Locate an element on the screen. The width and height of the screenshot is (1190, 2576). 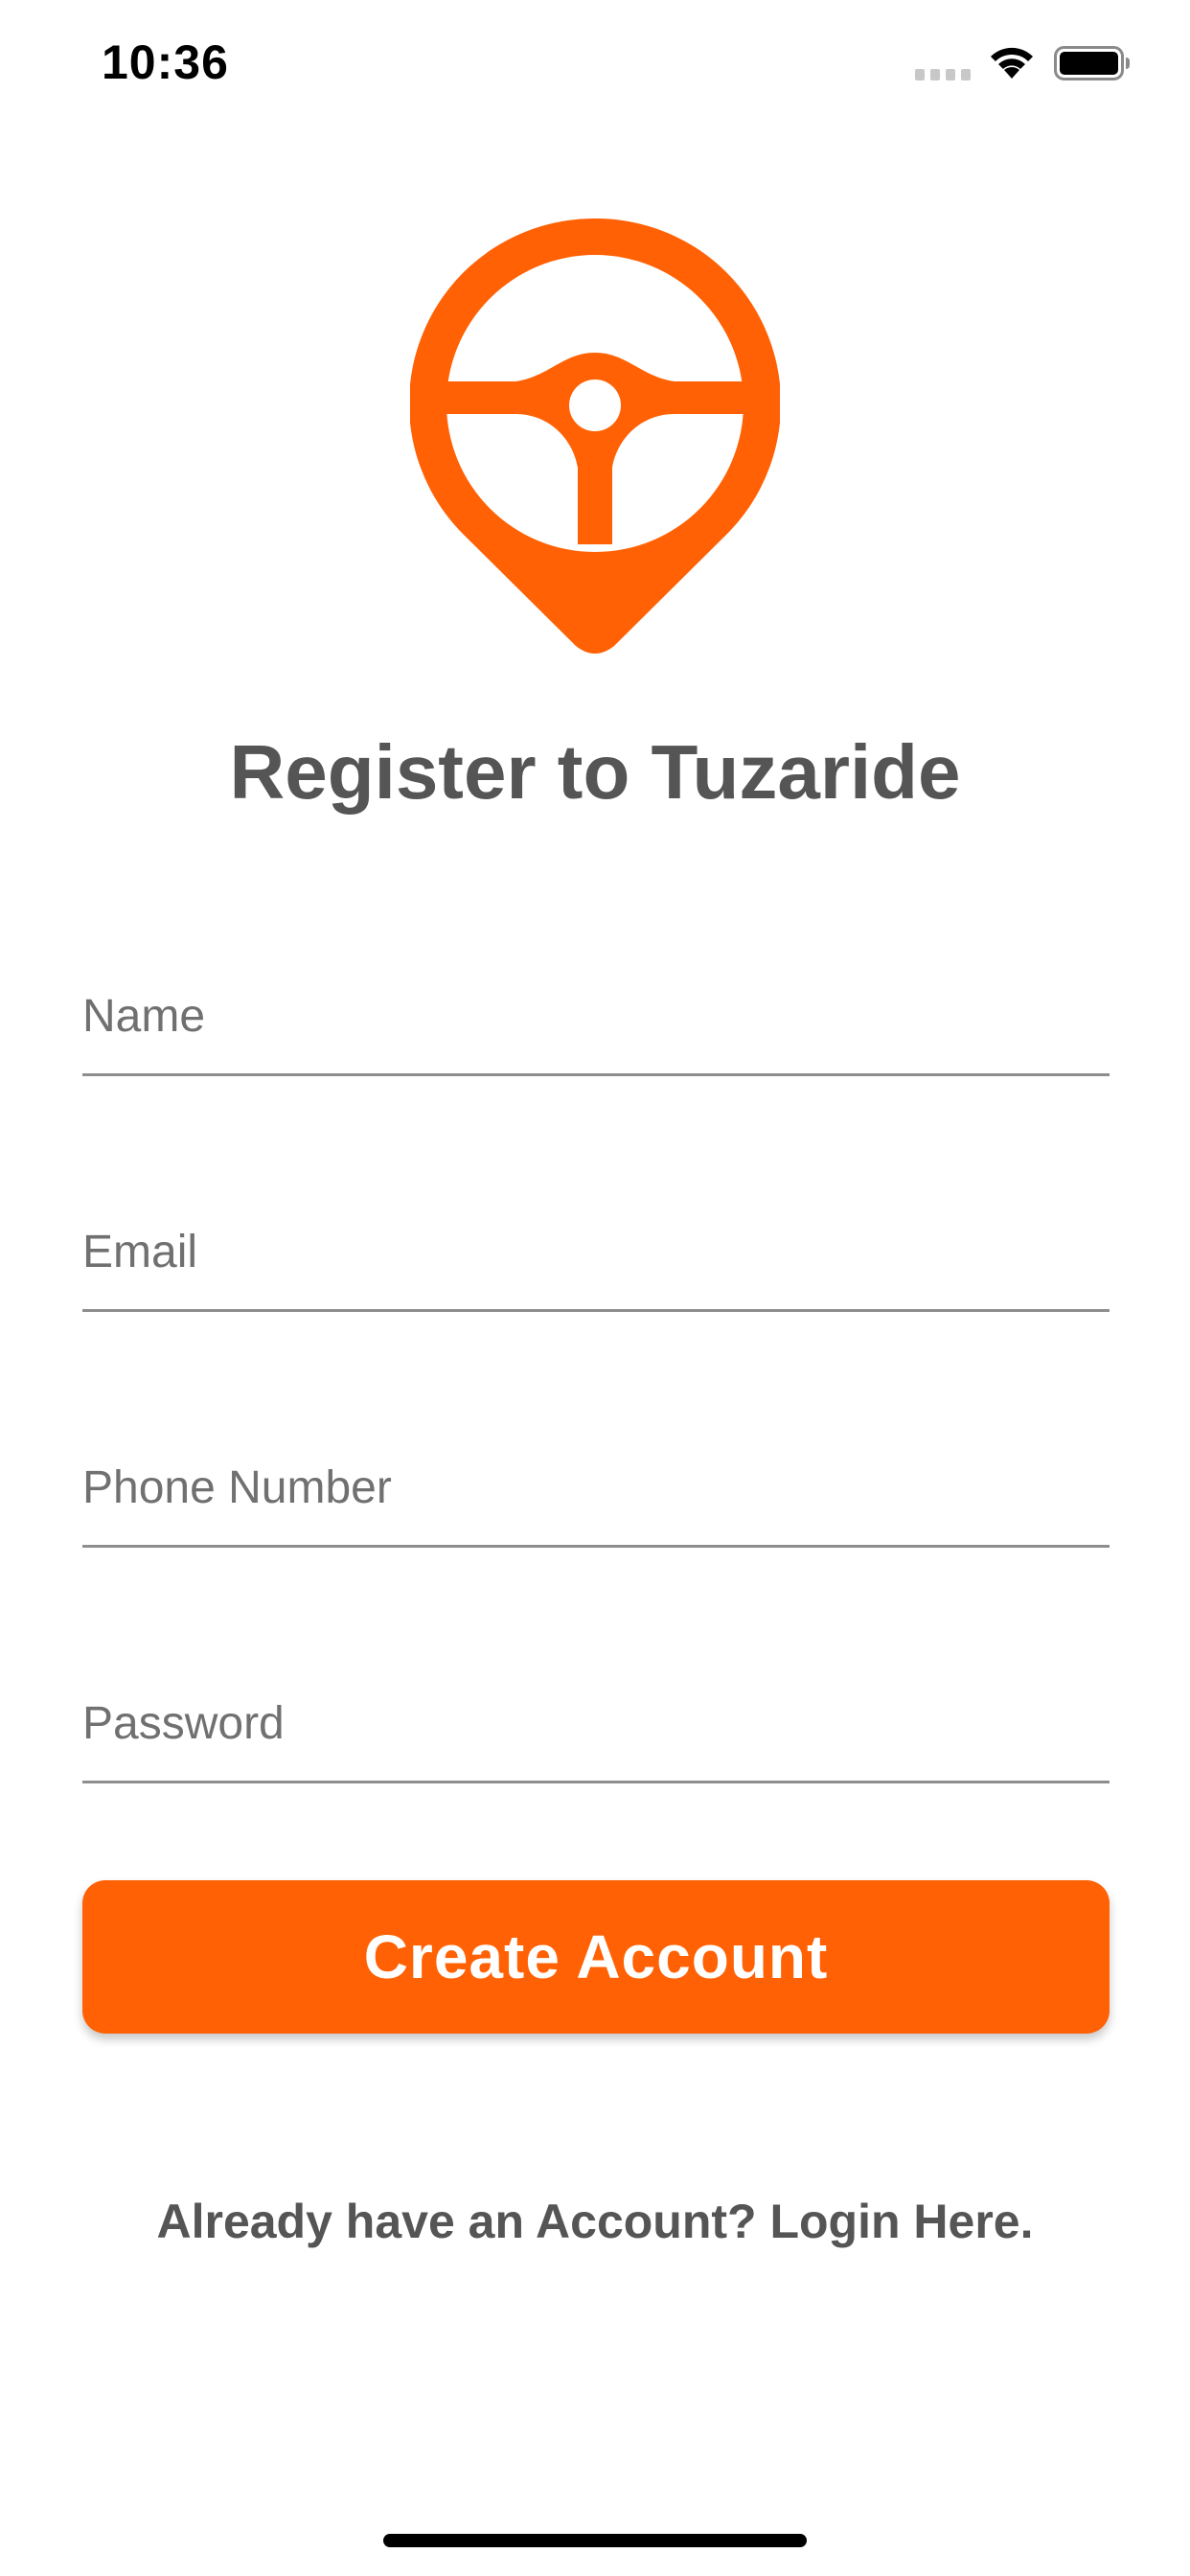
steering-wheel-pin-icon is located at coordinates (595, 436).